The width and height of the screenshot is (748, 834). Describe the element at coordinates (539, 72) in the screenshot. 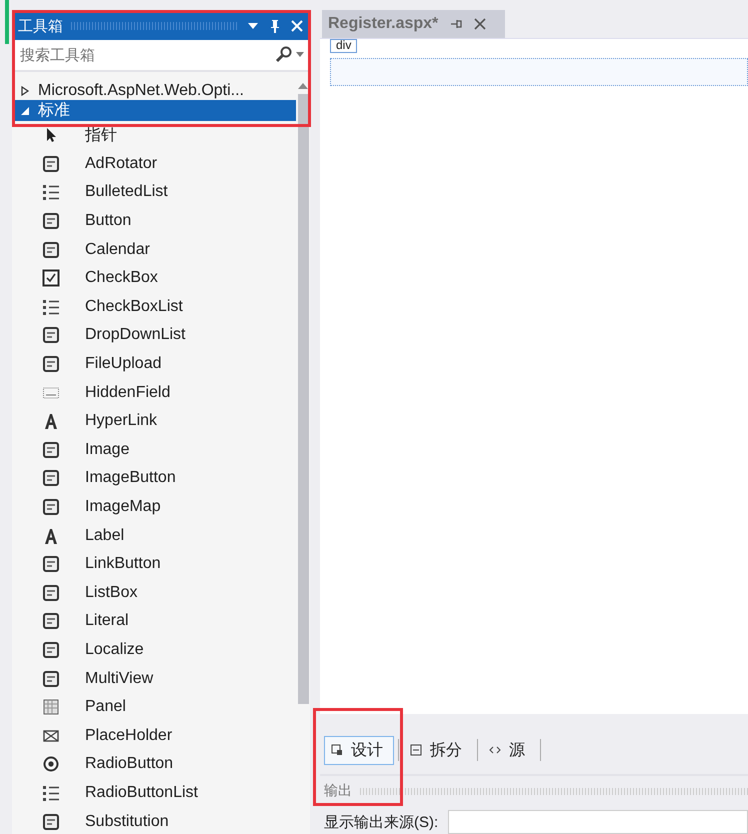

I see `div-element` at that location.